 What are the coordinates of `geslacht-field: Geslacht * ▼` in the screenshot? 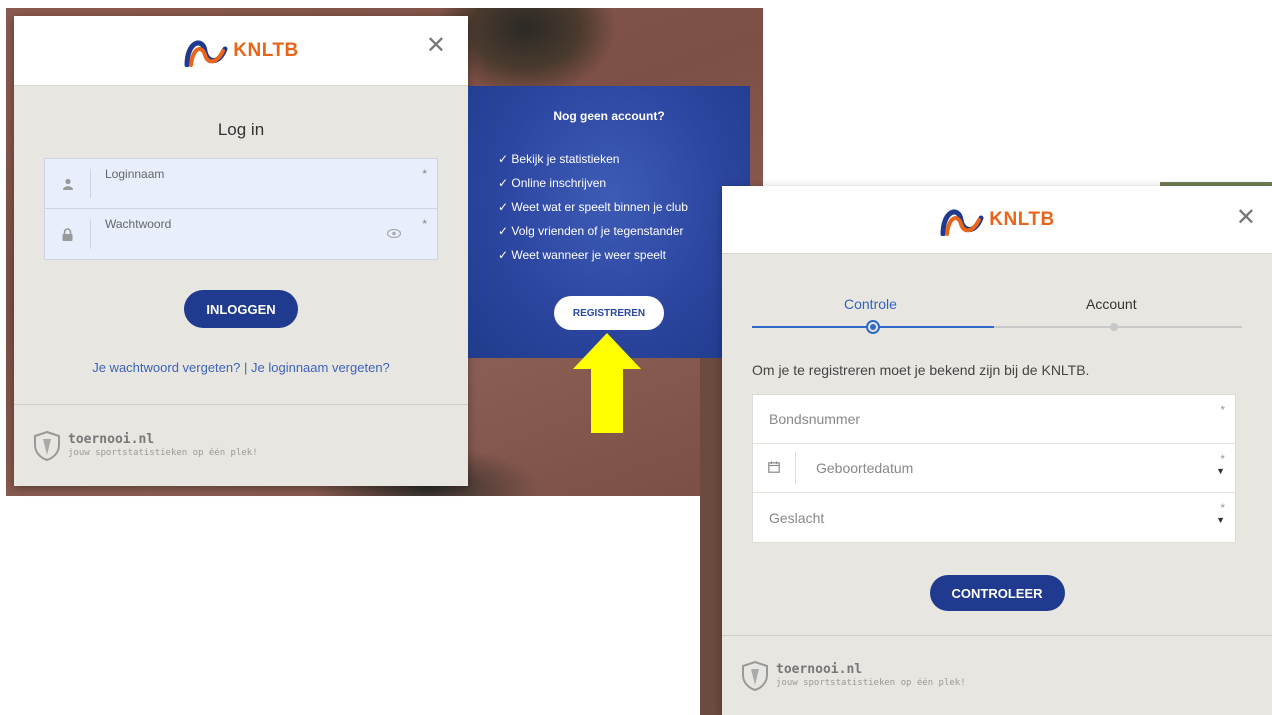 It's located at (994, 517).